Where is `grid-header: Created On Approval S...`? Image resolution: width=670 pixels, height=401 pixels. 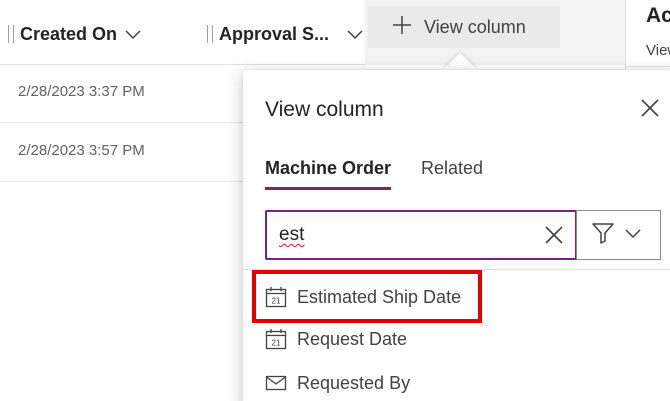 grid-header: Created On Approval S... is located at coordinates (182, 32).